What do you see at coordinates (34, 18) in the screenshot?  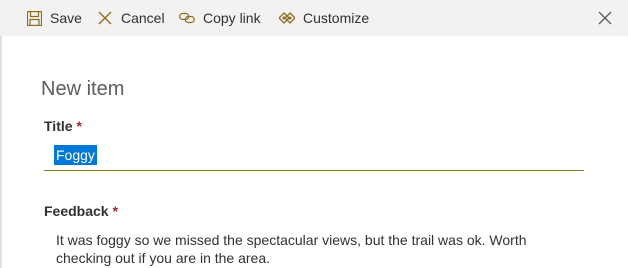 I see `save-icon` at bounding box center [34, 18].